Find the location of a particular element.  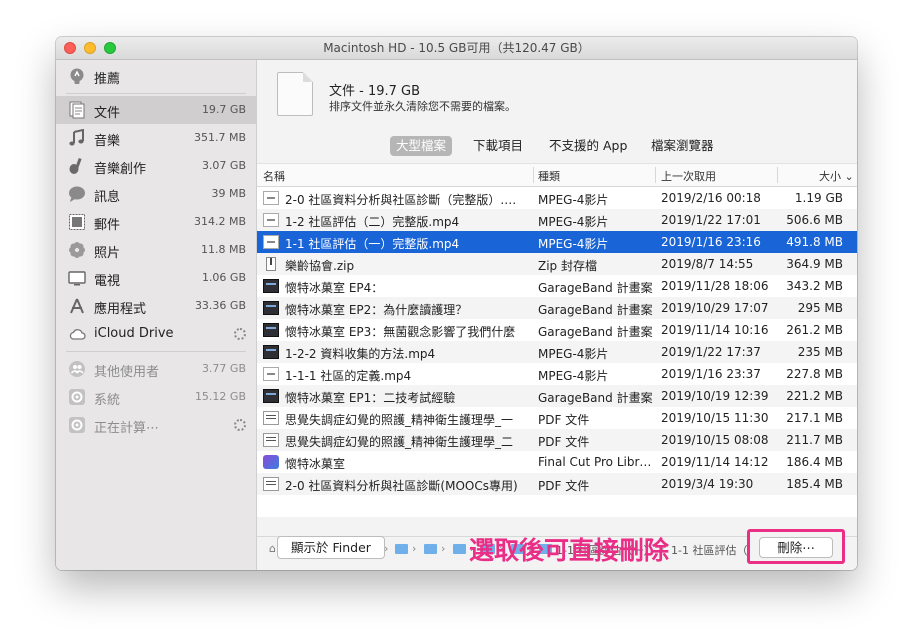

column-header-name: 名稱 is located at coordinates (274, 176).